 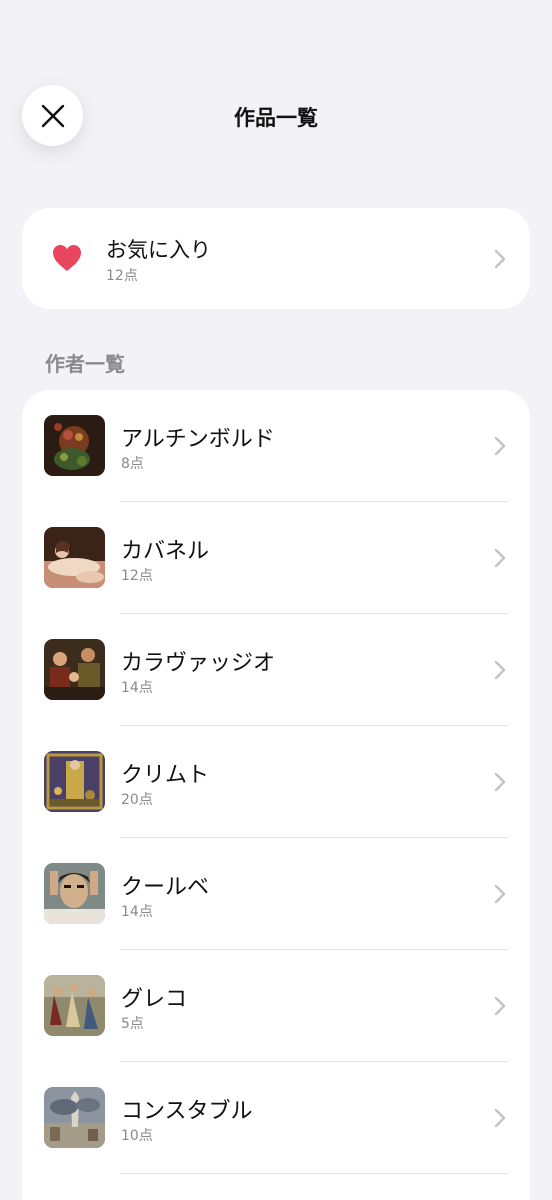 What do you see at coordinates (276, 1006) in the screenshot?
I see `artist-row-greco: グレコ 5点` at bounding box center [276, 1006].